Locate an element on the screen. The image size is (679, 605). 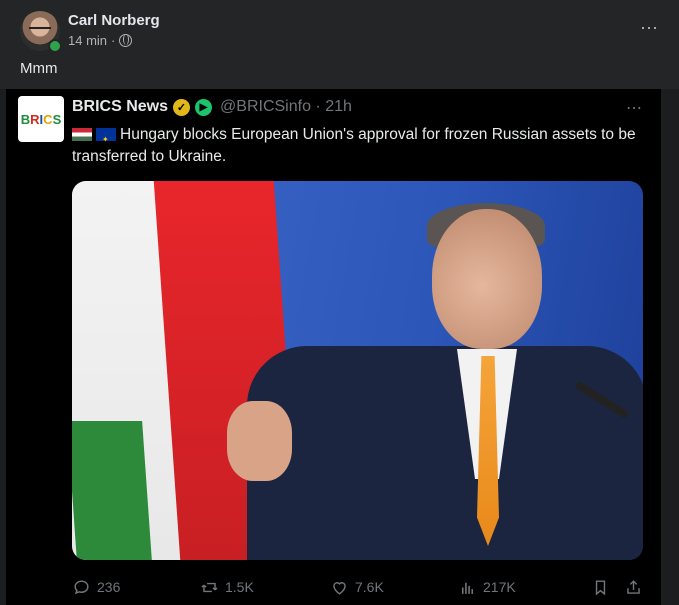
globe-icon is located at coordinates (126, 40).